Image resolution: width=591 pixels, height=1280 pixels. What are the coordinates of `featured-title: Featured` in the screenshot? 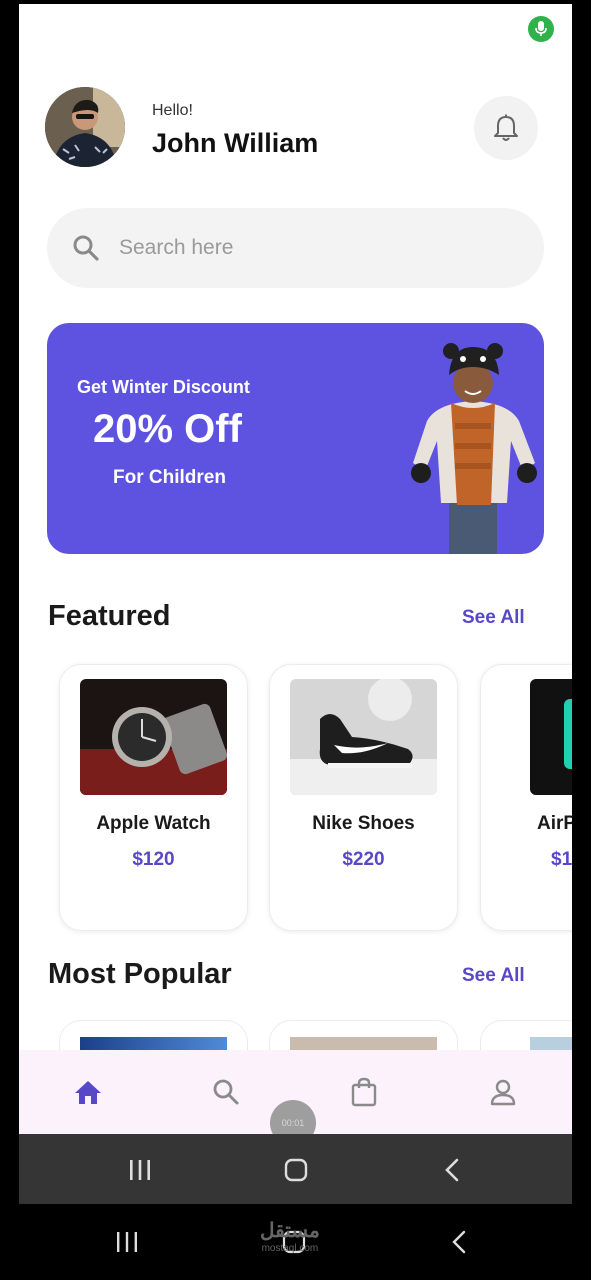 It's located at (109, 616).